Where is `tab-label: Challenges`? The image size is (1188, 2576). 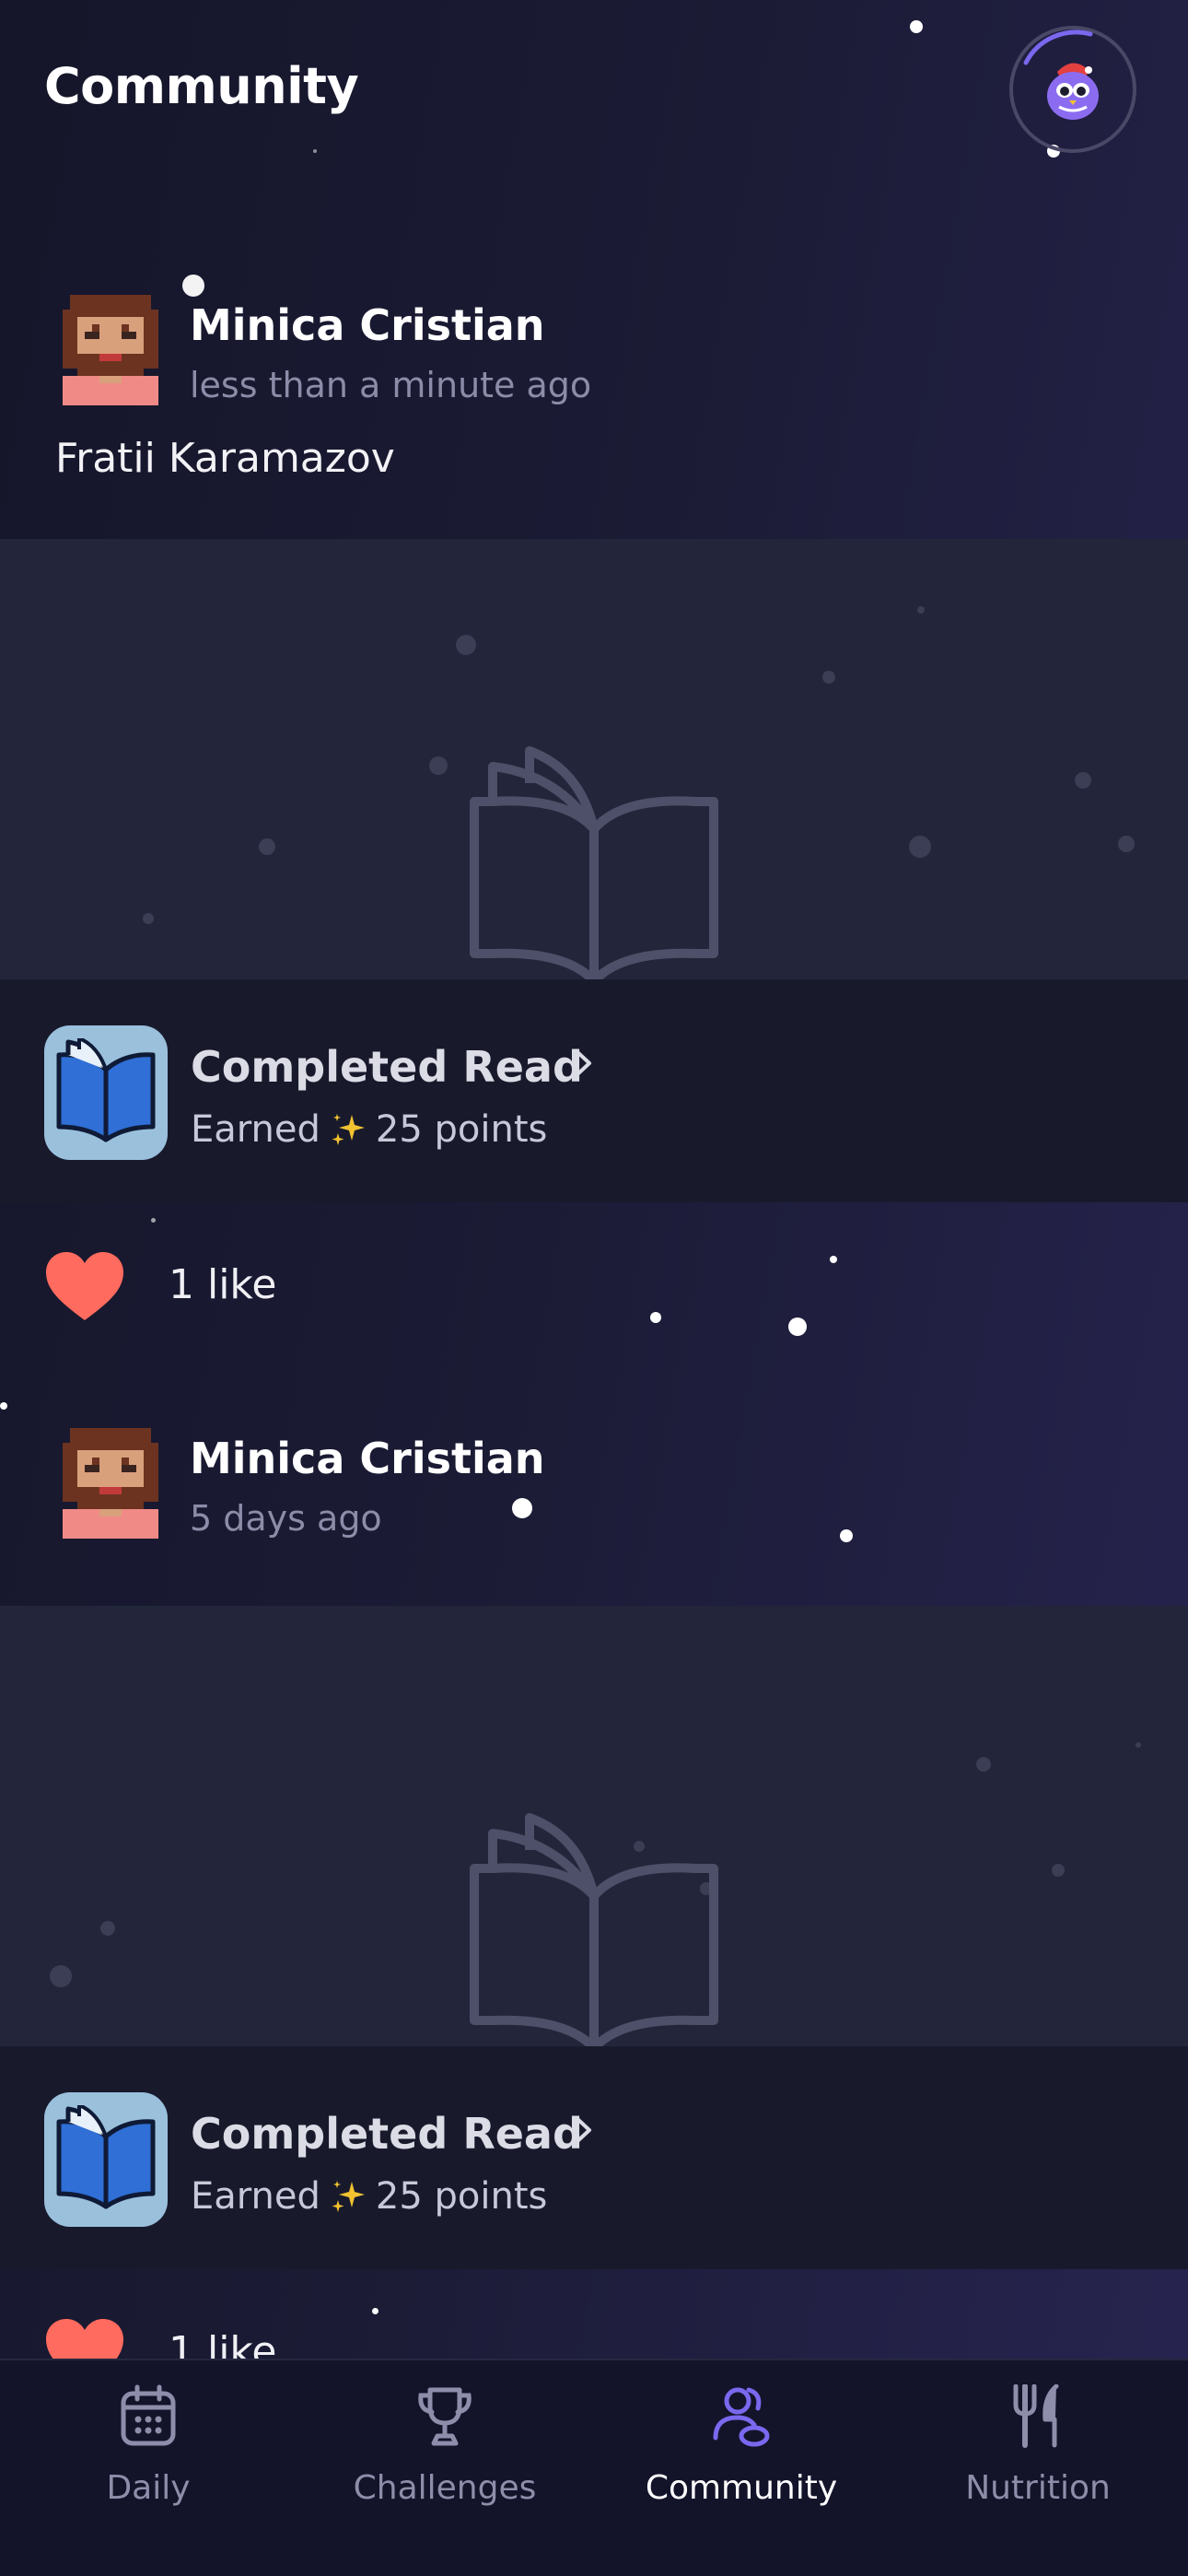
tab-label: Challenges is located at coordinates (445, 2488).